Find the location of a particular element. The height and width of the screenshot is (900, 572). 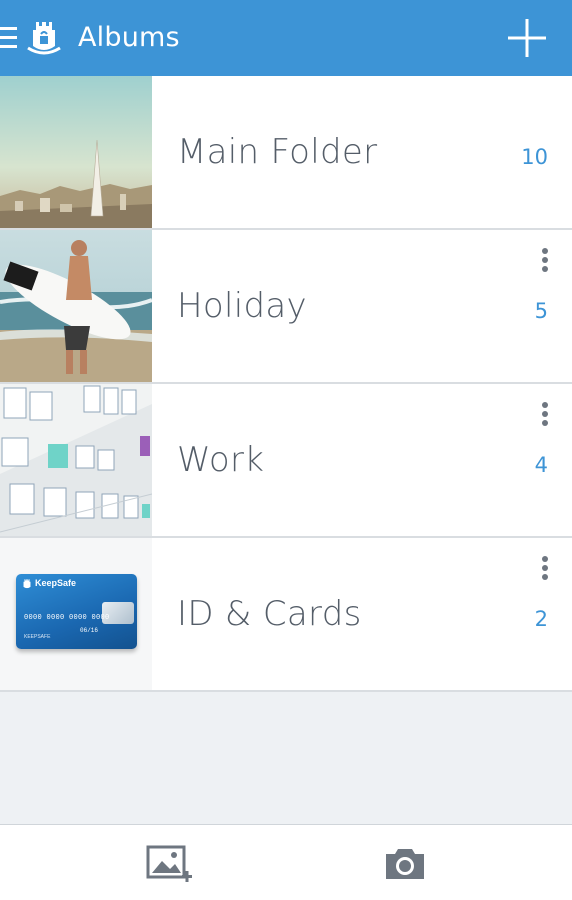

album-name: Main Folder is located at coordinates (277, 152).